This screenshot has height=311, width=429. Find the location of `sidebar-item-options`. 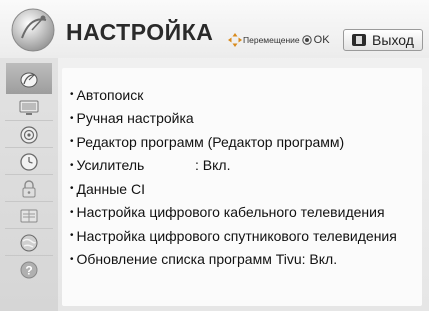

sidebar-item-options is located at coordinates (29, 216).